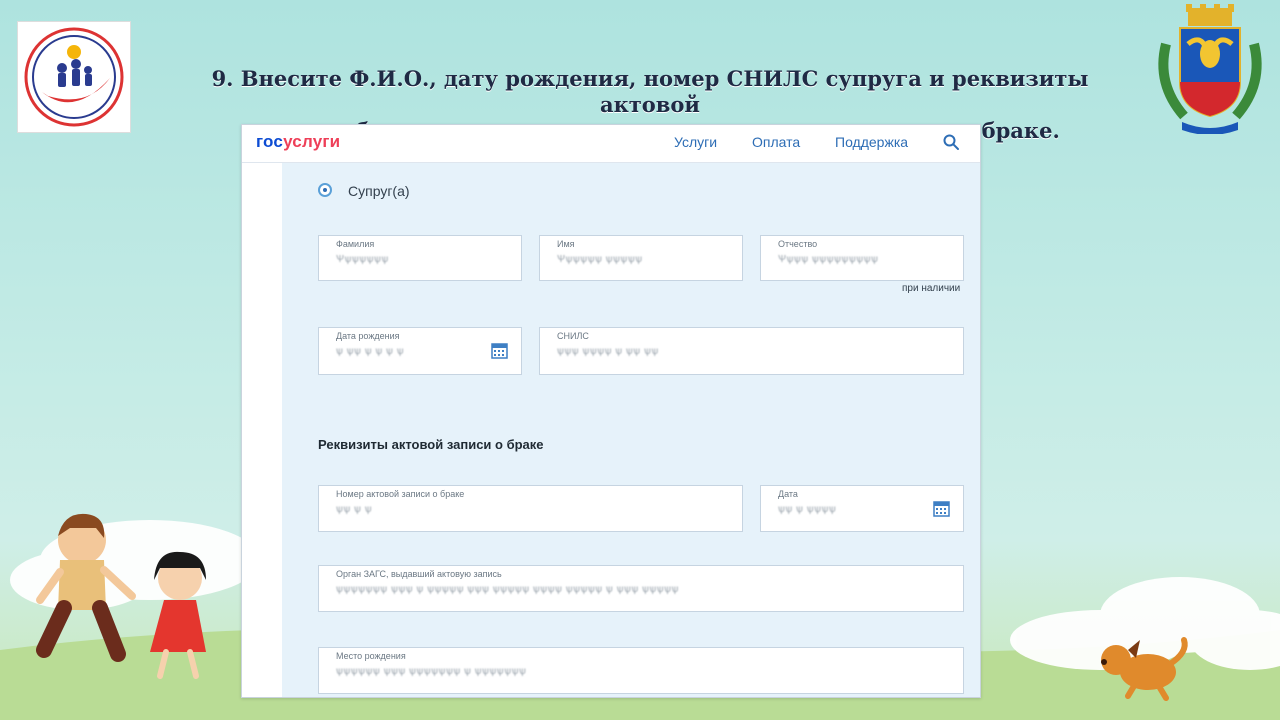 The width and height of the screenshot is (1280, 720). What do you see at coordinates (370, 351) in the screenshot?
I see `birth-date-value: ѱ ѱѱ ѱ ѱ ѱ ѱ` at bounding box center [370, 351].